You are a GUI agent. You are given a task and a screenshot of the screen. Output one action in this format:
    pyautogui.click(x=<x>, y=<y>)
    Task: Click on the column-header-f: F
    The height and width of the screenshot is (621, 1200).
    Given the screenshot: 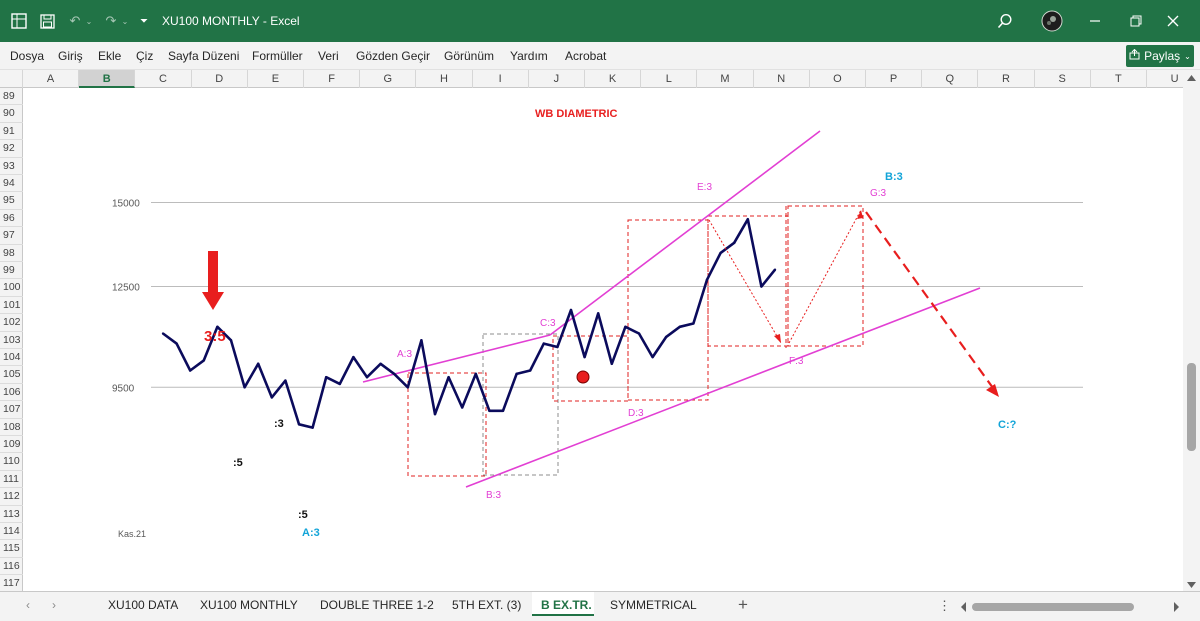 What is the action you would take?
    pyautogui.click(x=332, y=79)
    